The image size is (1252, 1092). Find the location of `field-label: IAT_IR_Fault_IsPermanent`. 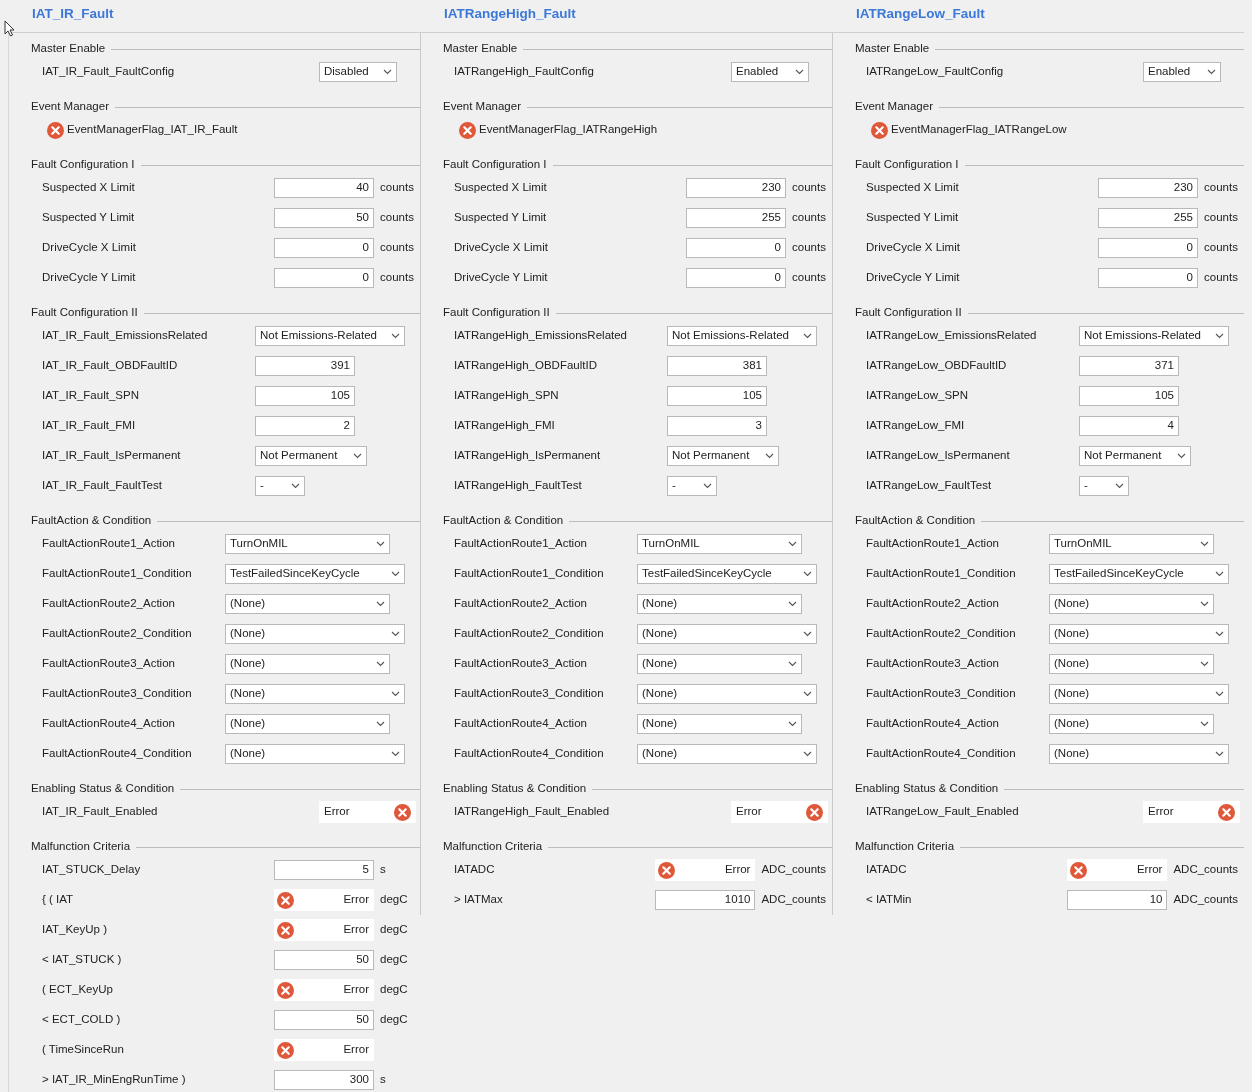

field-label: IAT_IR_Fault_IsPermanent is located at coordinates (112, 456).